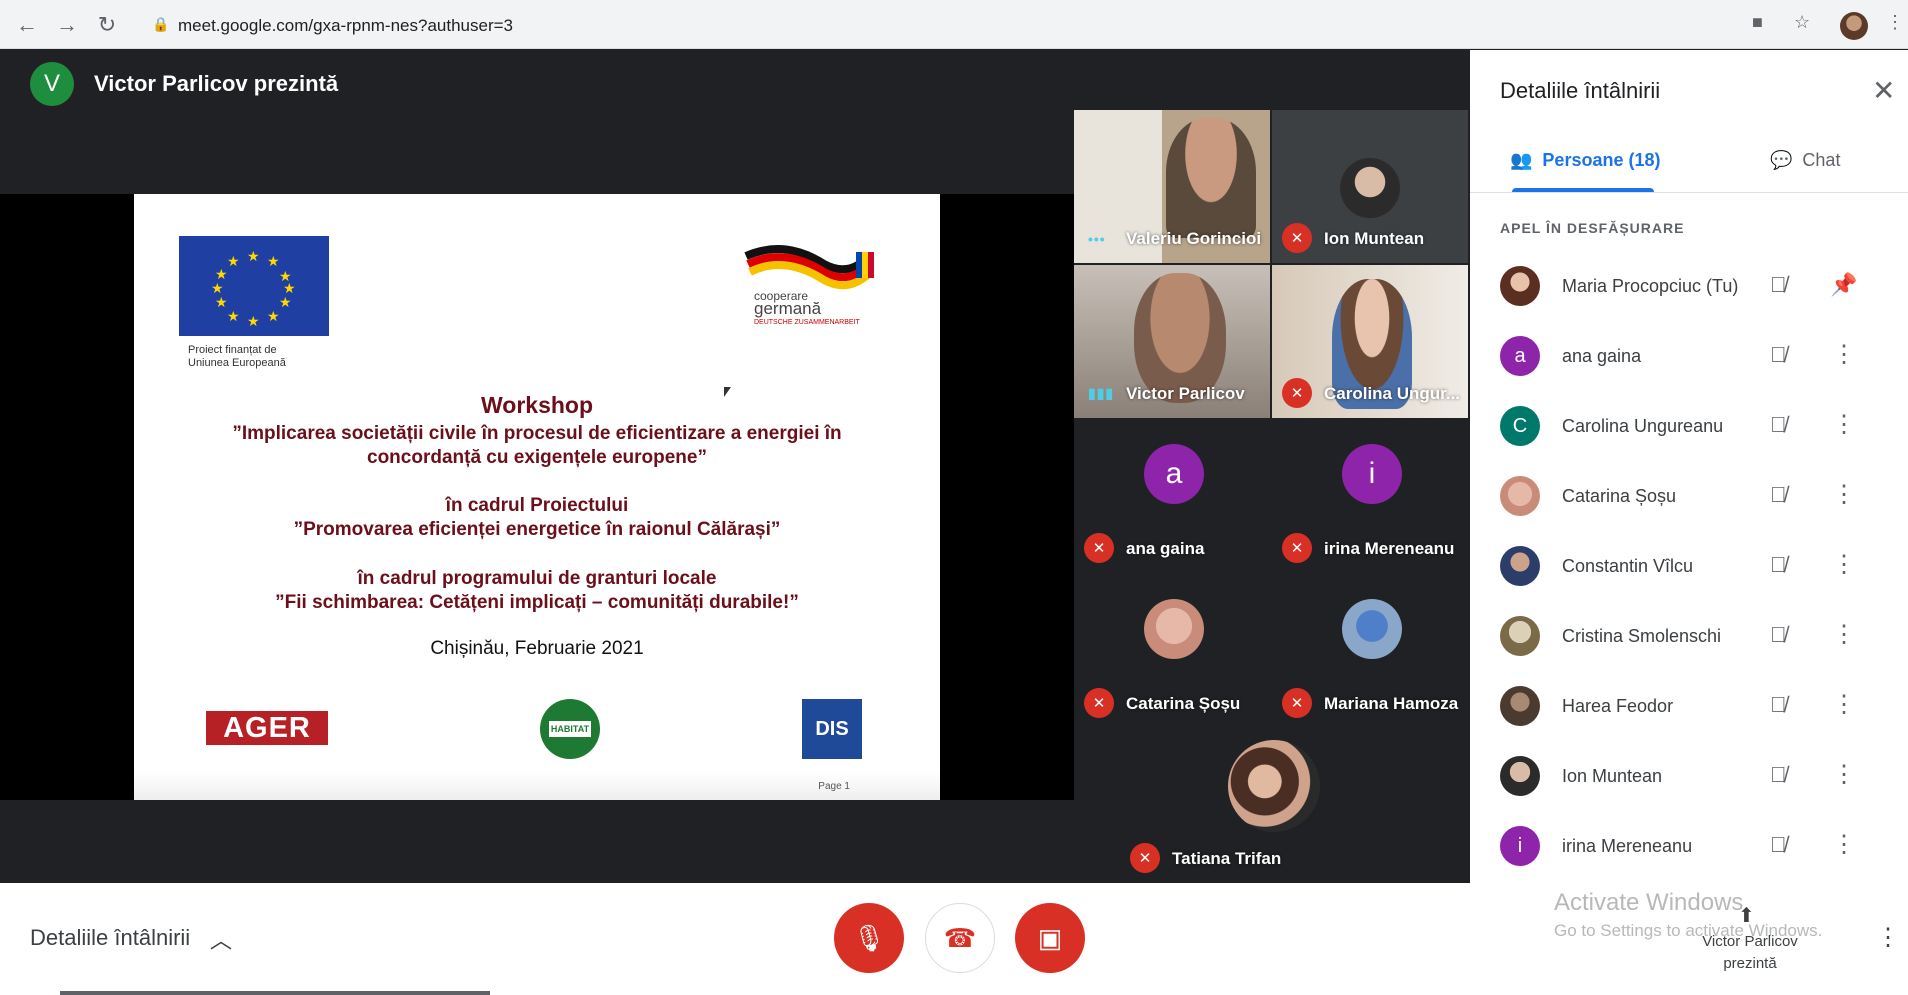 This screenshot has width=1908, height=995. What do you see at coordinates (1099, 548) in the screenshot?
I see `muted-mic-icon: ✕` at bounding box center [1099, 548].